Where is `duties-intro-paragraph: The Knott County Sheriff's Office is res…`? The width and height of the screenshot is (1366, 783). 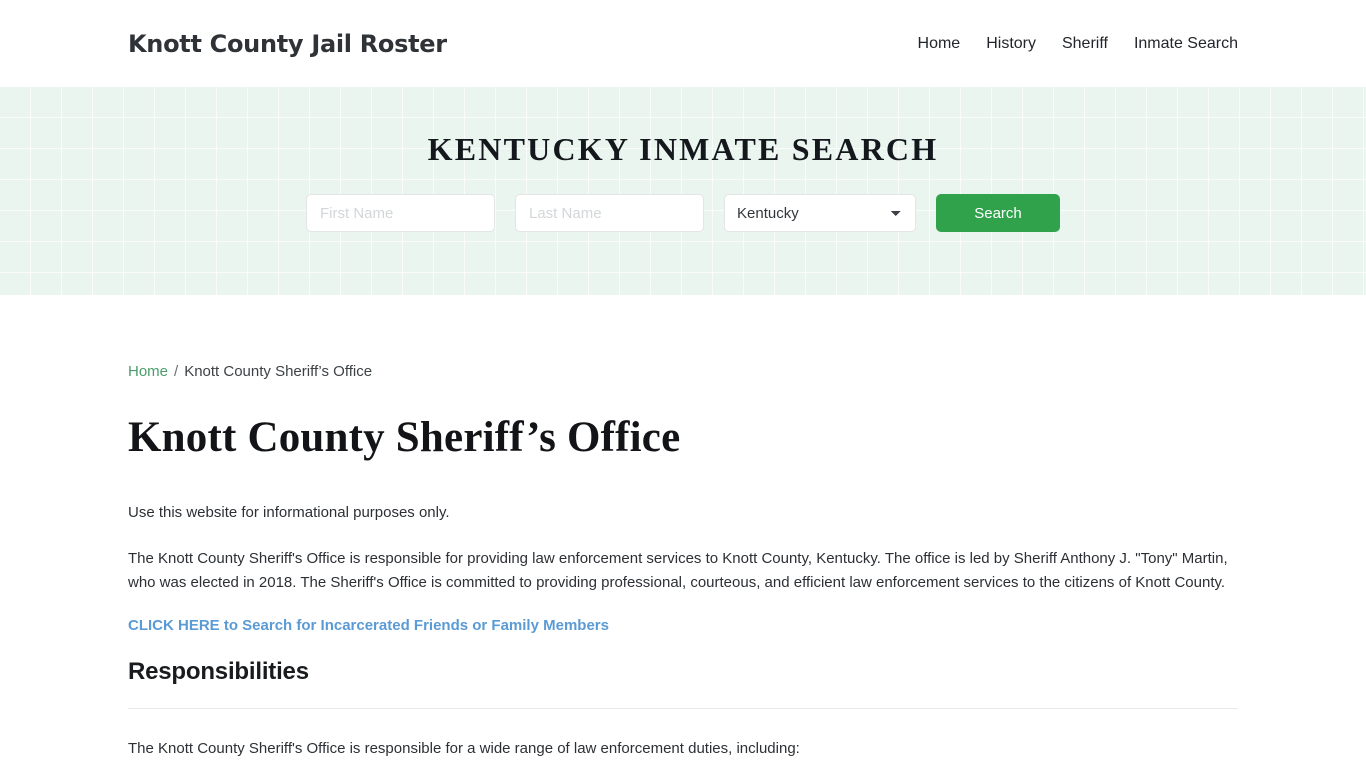 duties-intro-paragraph: The Knott County Sheriff's Office is res… is located at coordinates (464, 749).